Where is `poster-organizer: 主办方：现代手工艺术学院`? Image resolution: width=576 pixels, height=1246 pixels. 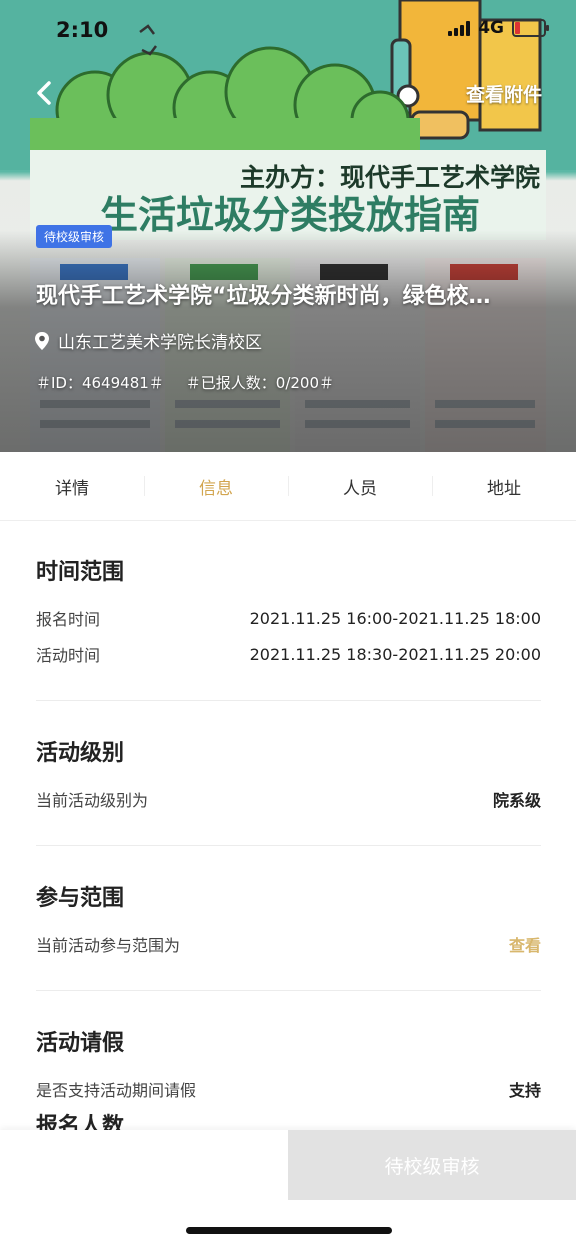
poster-organizer: 主办方：现代手工艺术学院 is located at coordinates (390, 177).